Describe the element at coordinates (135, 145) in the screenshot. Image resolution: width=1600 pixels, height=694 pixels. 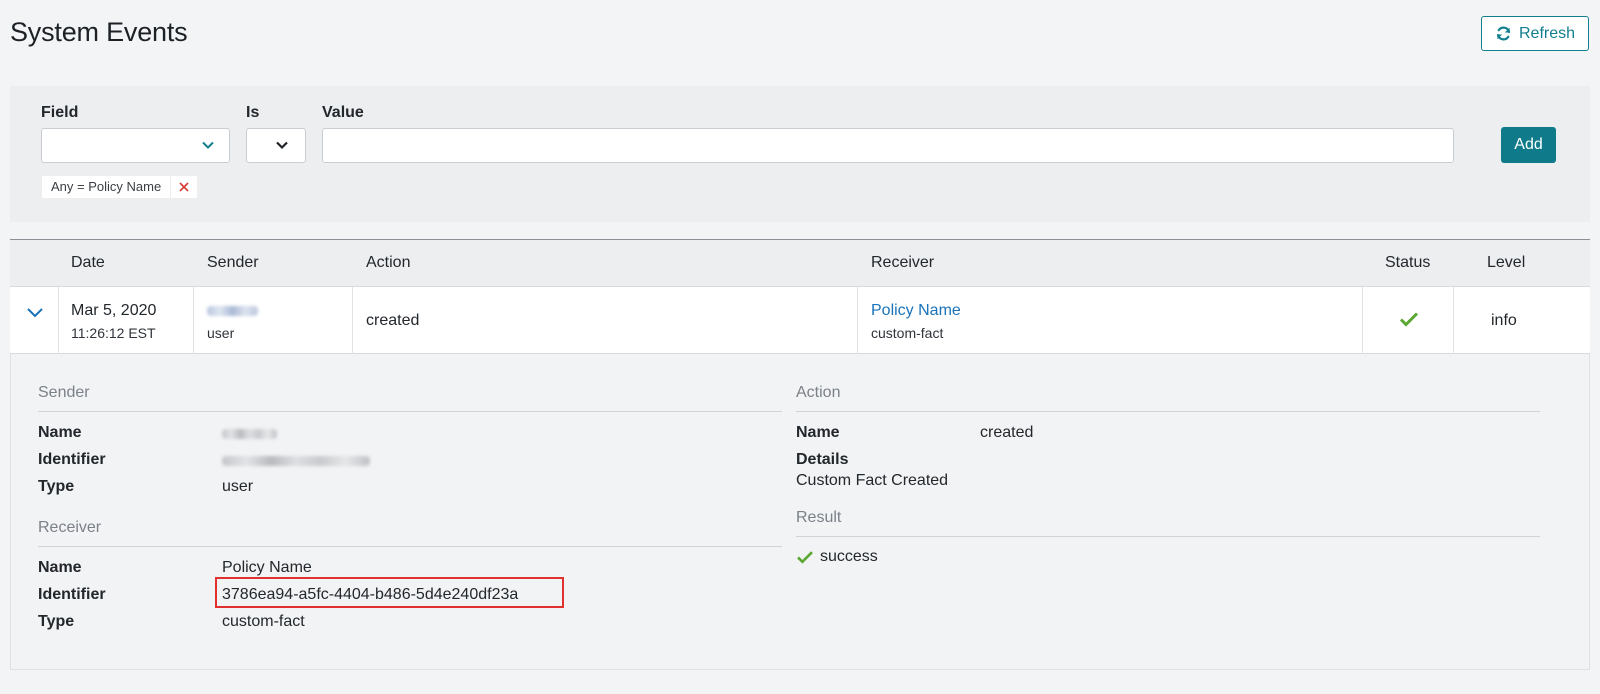
I see `field-select` at that location.